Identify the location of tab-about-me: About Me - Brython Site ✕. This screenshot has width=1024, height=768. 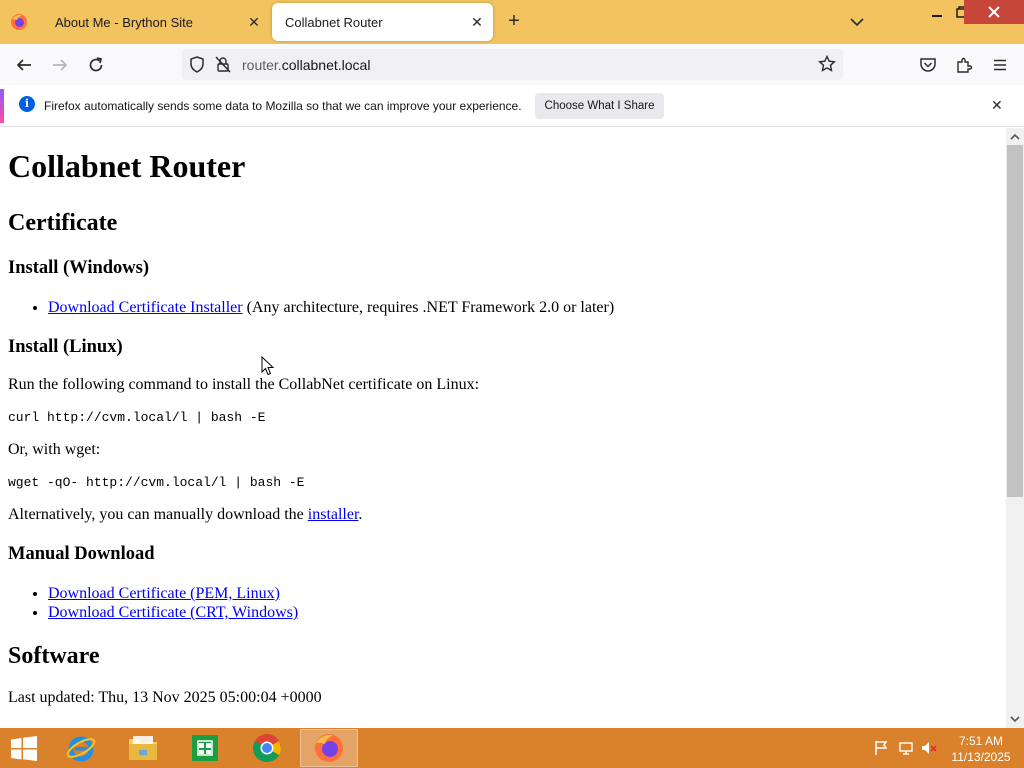
(156, 22).